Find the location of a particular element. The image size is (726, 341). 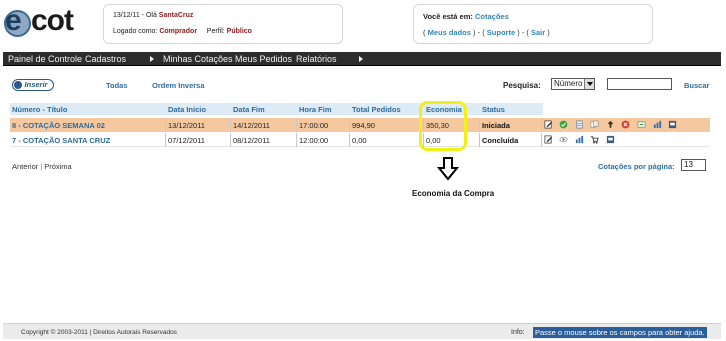

end-date-cell: 14/12/2011 is located at coordinates (251, 125).